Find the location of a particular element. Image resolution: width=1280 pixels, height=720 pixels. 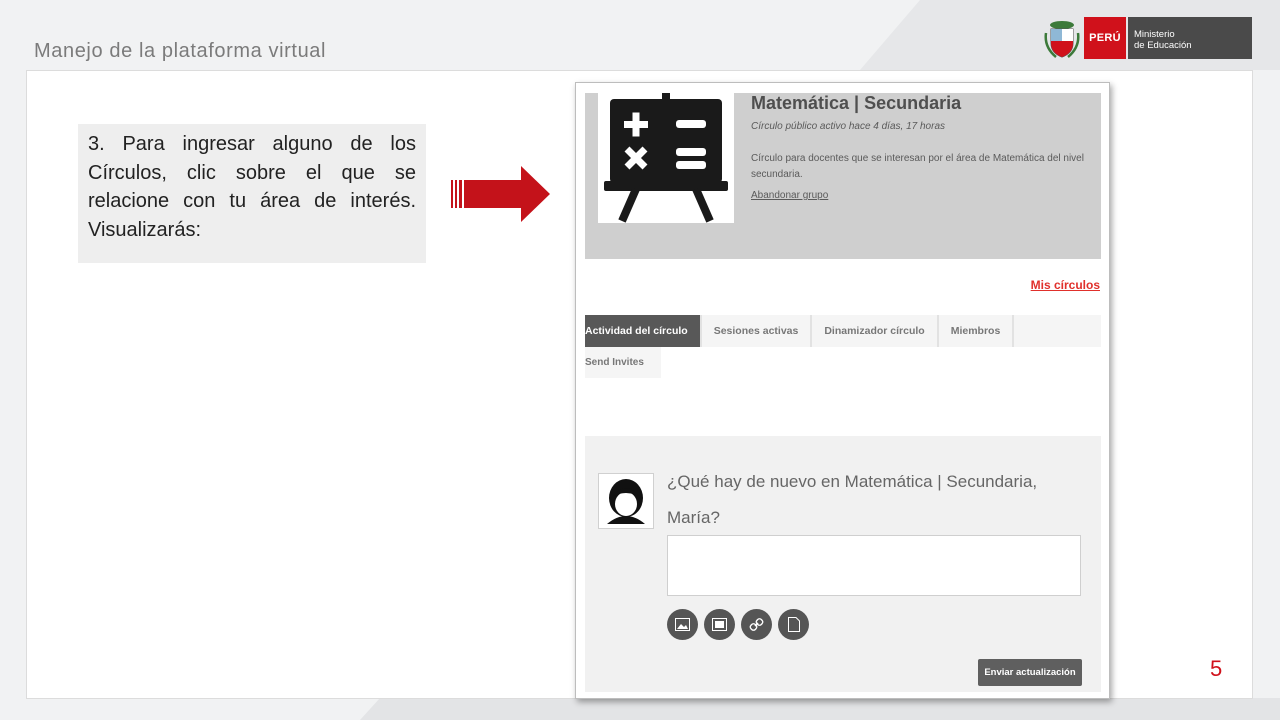

video-icon is located at coordinates (719, 624).